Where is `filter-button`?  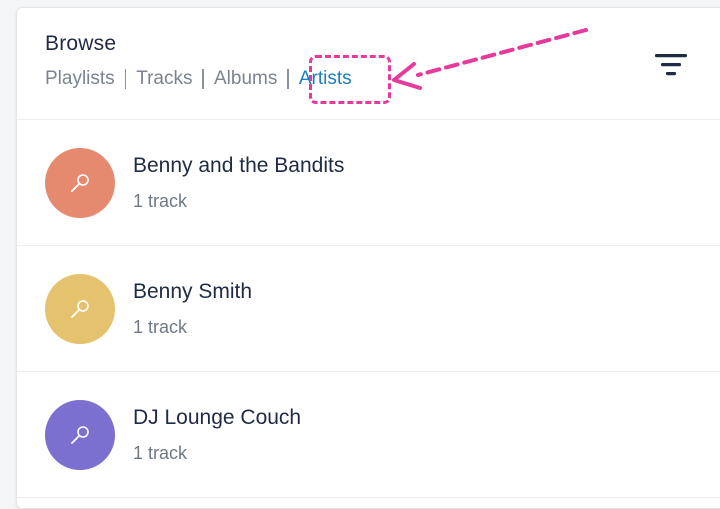
filter-button is located at coordinates (673, 66).